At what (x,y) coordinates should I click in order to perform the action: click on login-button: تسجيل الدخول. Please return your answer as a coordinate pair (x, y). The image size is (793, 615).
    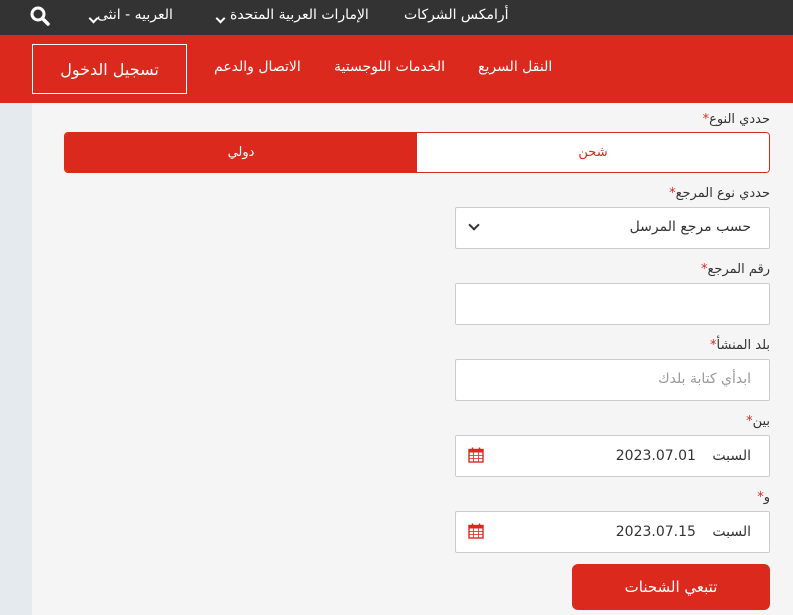
    Looking at the image, I should click on (109, 69).